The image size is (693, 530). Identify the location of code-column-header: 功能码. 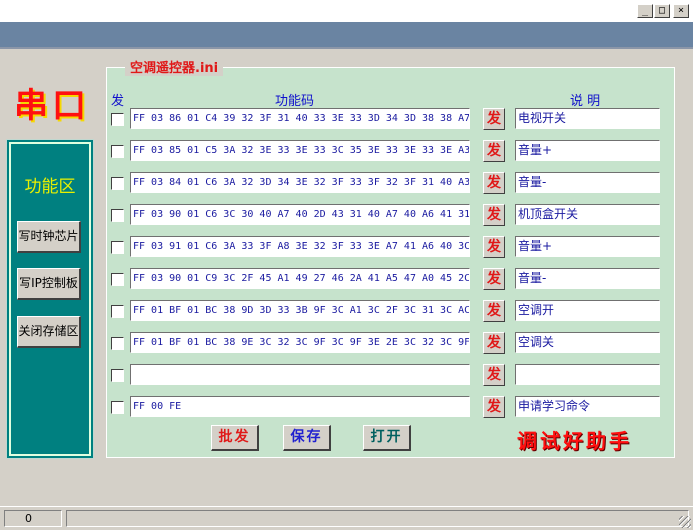
(295, 101).